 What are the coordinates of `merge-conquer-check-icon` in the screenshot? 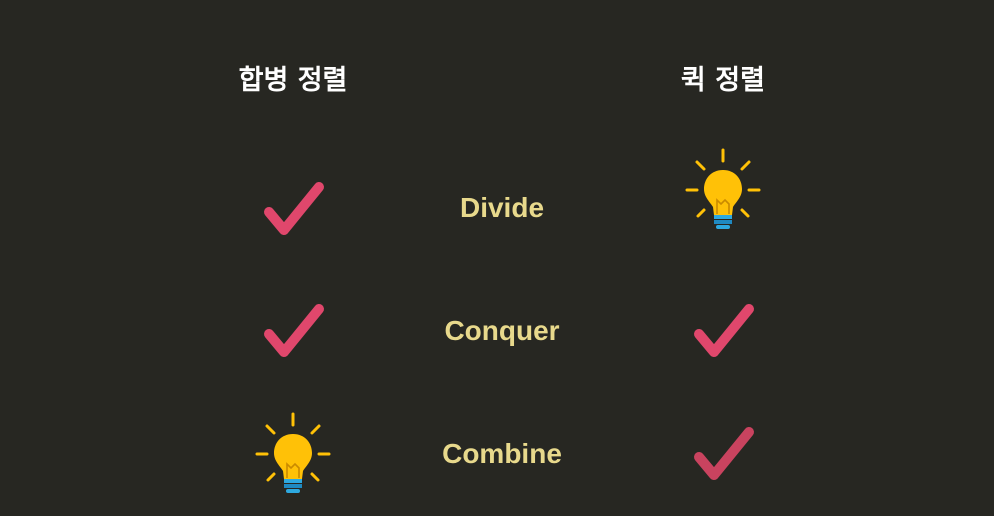 It's located at (293, 332).